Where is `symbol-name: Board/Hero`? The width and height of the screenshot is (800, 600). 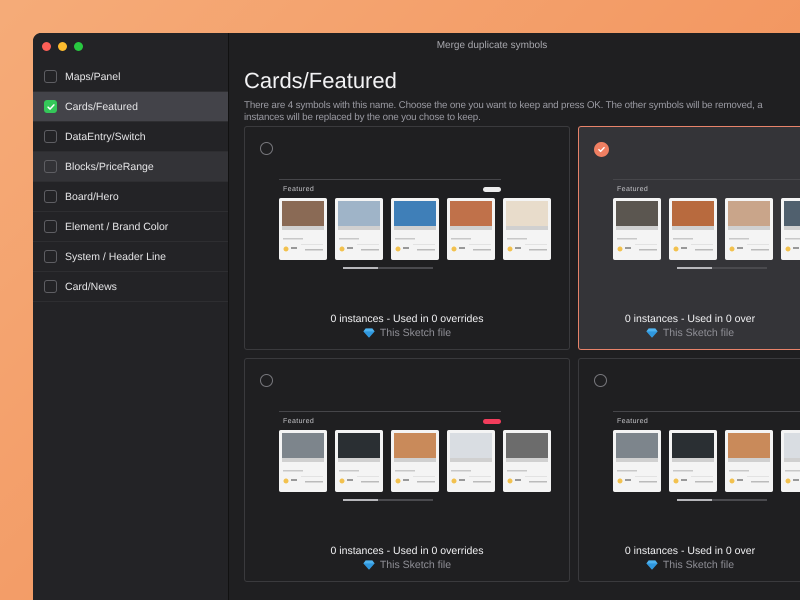 symbol-name: Board/Hero is located at coordinates (92, 196).